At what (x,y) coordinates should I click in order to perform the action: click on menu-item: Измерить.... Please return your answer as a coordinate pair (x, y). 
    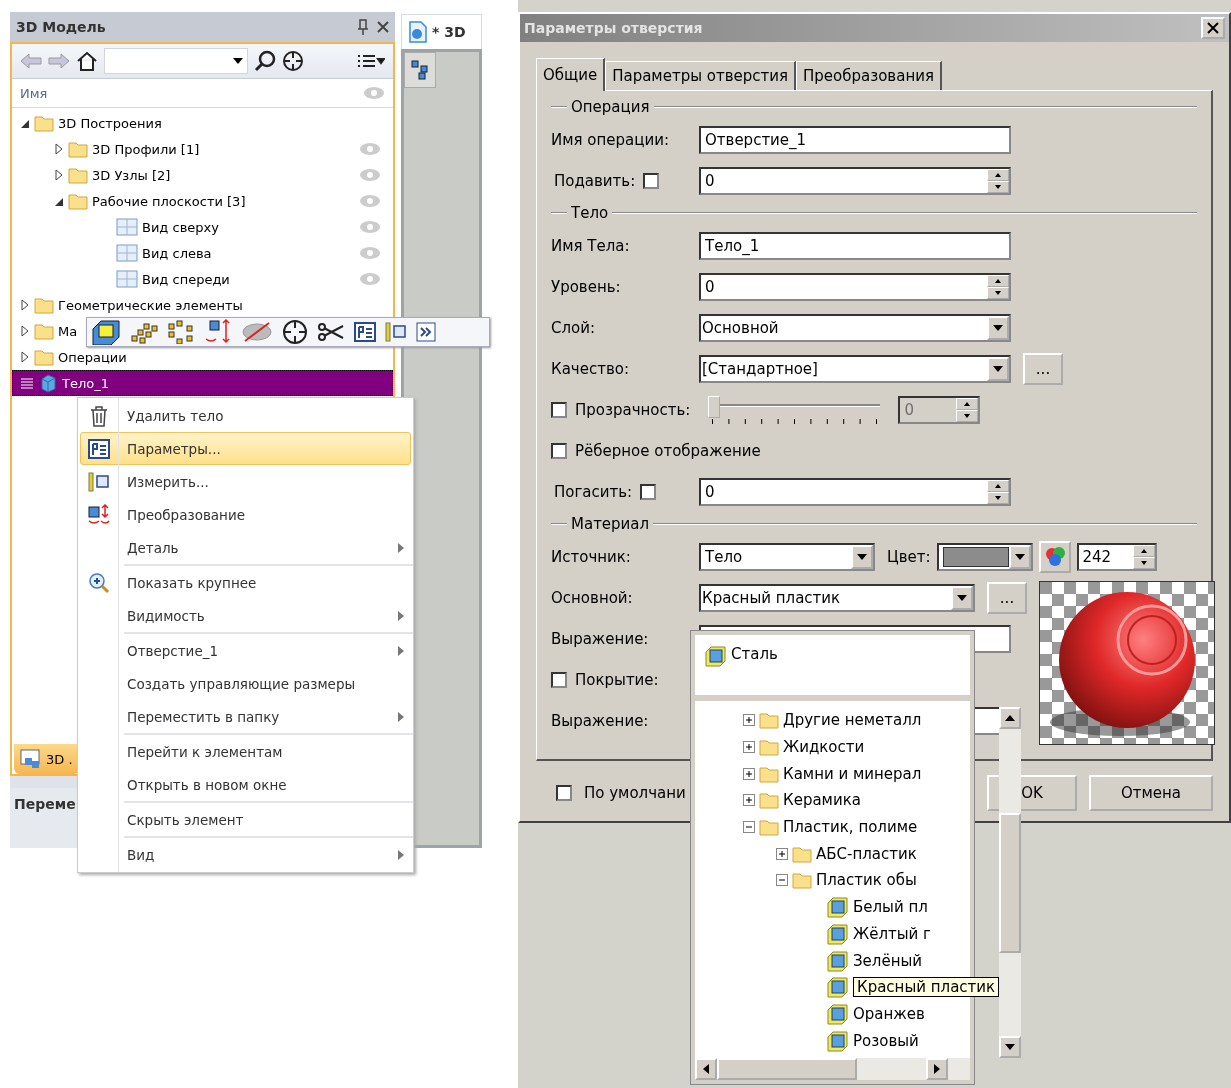
    Looking at the image, I should click on (245, 481).